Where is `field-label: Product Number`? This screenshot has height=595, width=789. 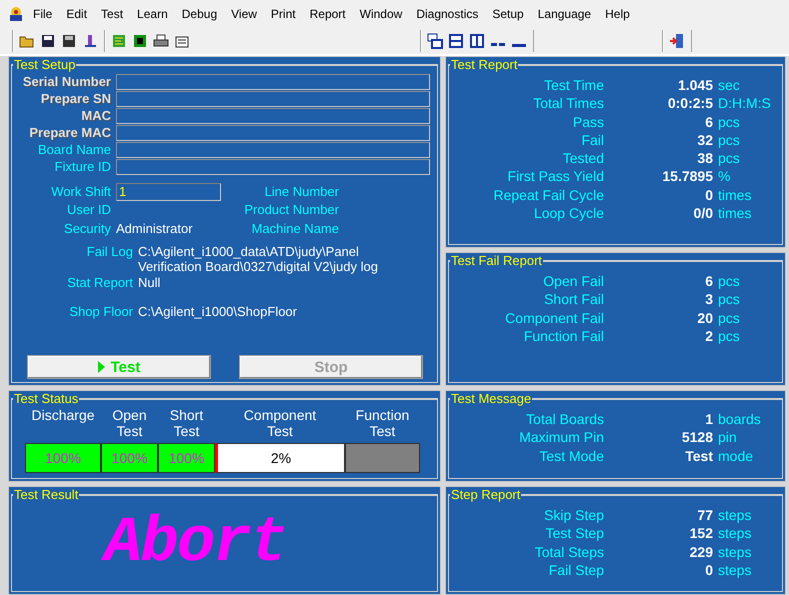
field-label: Product Number is located at coordinates (291, 210).